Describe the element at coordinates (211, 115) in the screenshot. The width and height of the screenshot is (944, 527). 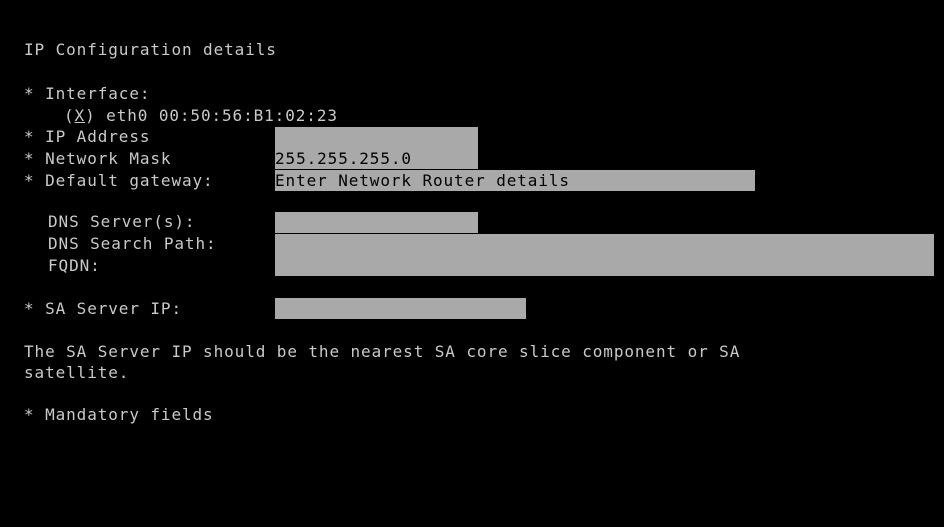
I see `interface-option-text: ) eth0 00:50:56:B1:02:23` at that location.